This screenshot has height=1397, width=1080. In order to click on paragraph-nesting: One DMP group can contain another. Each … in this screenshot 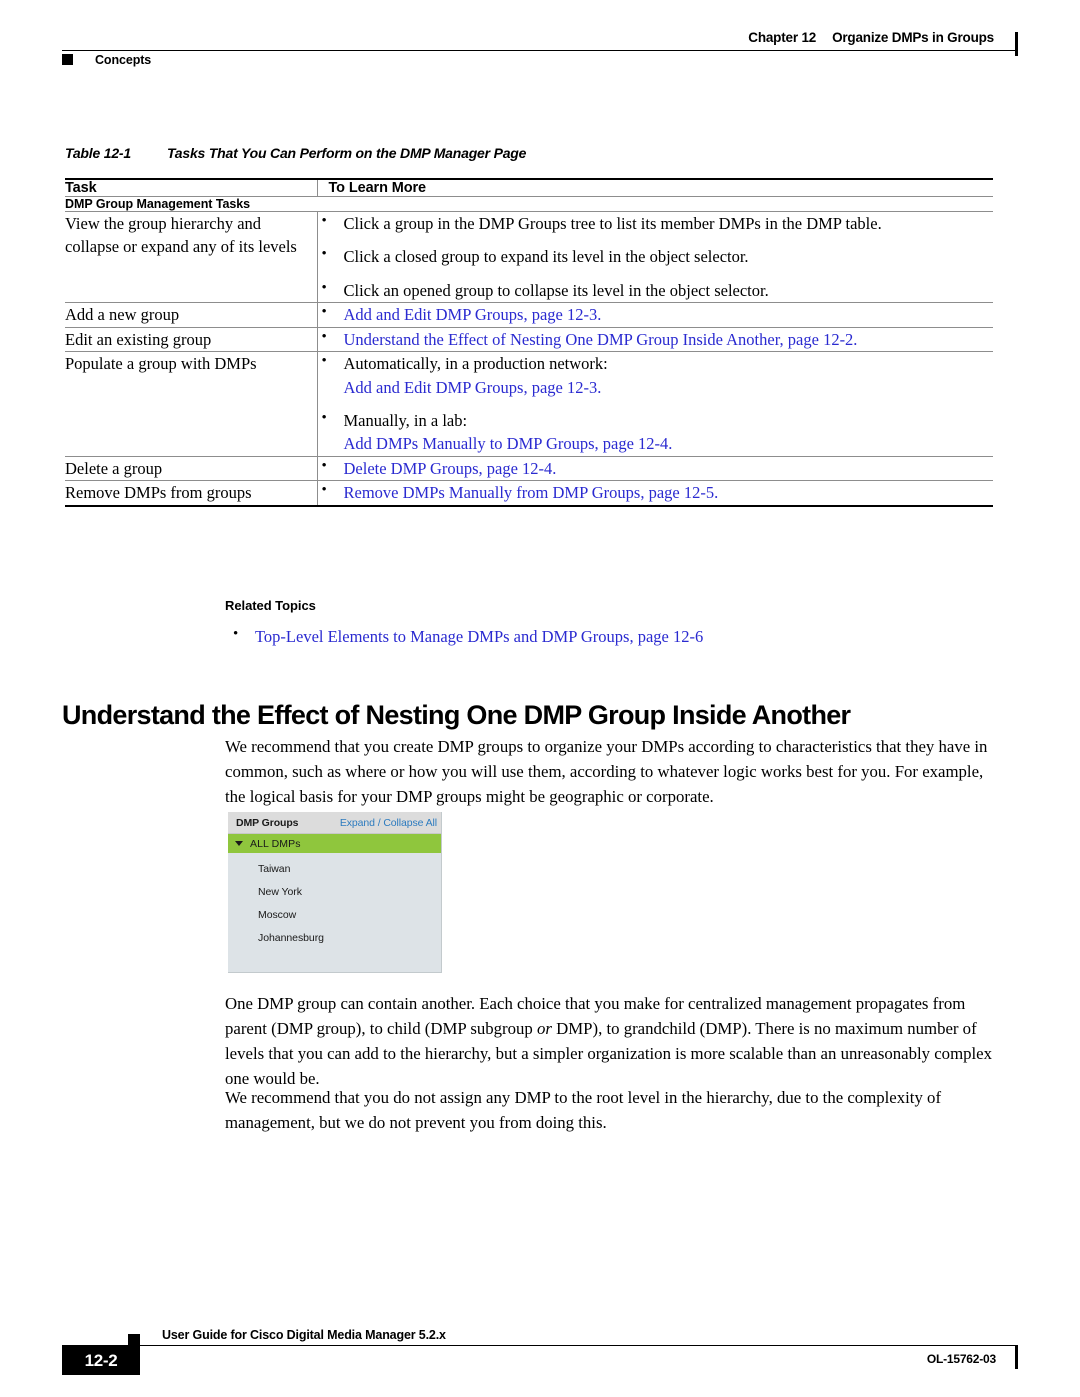, I will do `click(609, 1041)`.